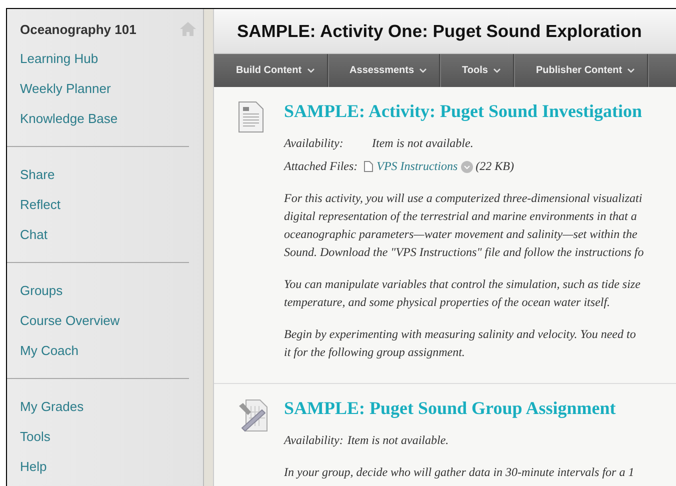 This screenshot has width=676, height=486. I want to click on item-title: SAMPLE: Puget Sound Group Assignment, so click(459, 408).